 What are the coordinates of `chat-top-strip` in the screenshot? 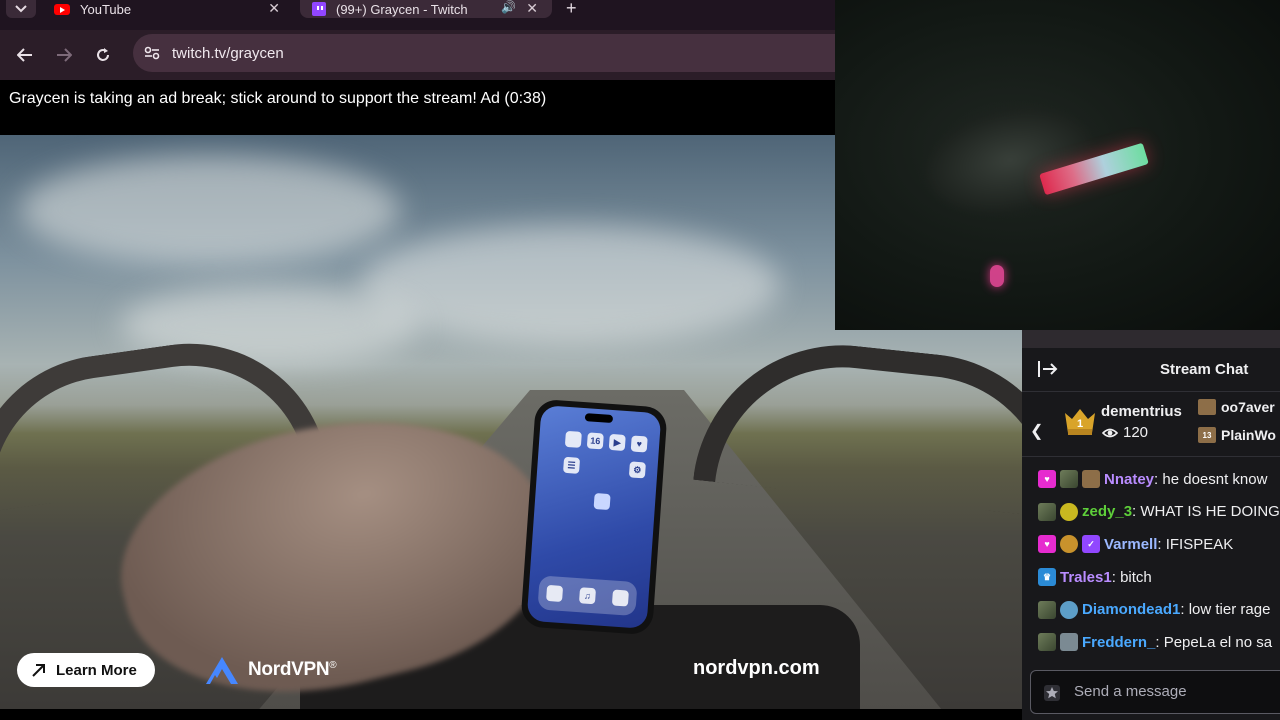 It's located at (1151, 339).